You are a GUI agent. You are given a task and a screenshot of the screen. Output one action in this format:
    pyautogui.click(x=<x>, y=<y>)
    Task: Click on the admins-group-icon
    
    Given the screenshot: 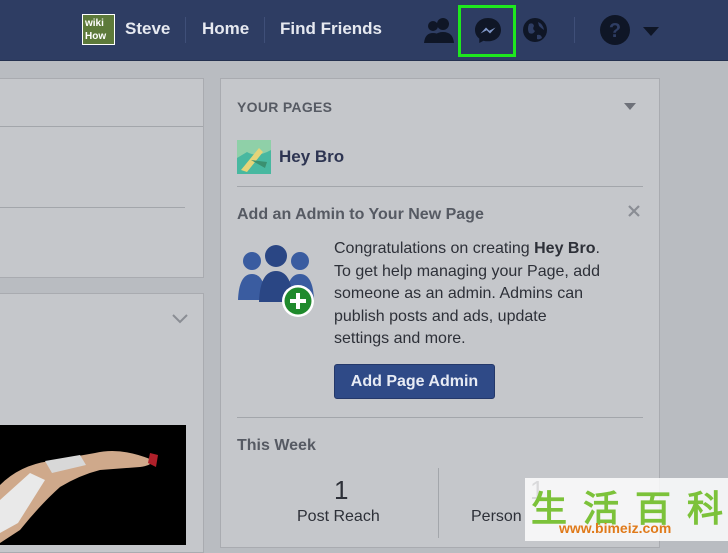 What is the action you would take?
    pyautogui.click(x=277, y=281)
    